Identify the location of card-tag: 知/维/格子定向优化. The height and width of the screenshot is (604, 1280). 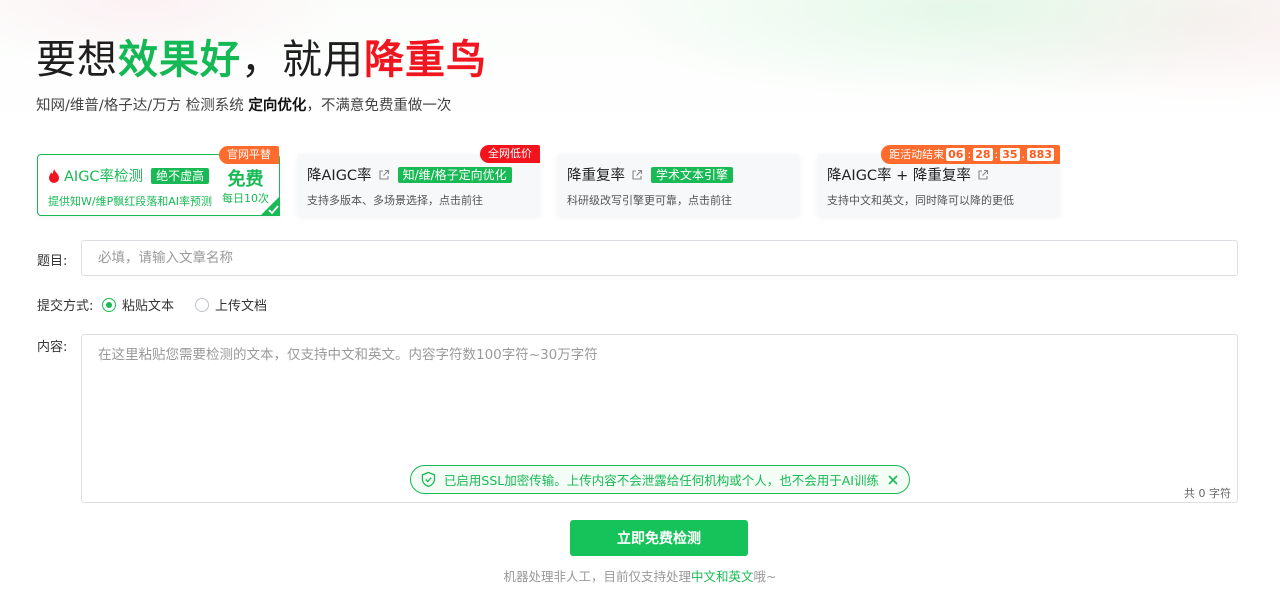
(454, 174).